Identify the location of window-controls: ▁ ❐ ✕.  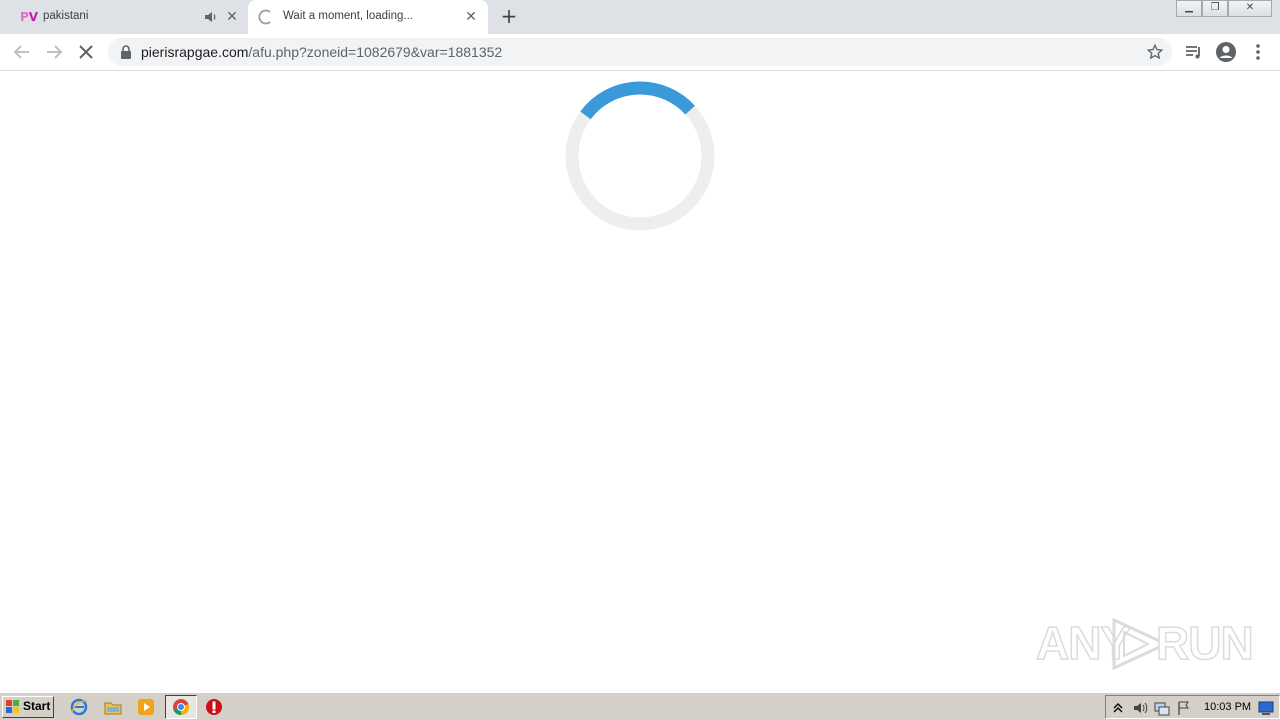
(1224, 9).